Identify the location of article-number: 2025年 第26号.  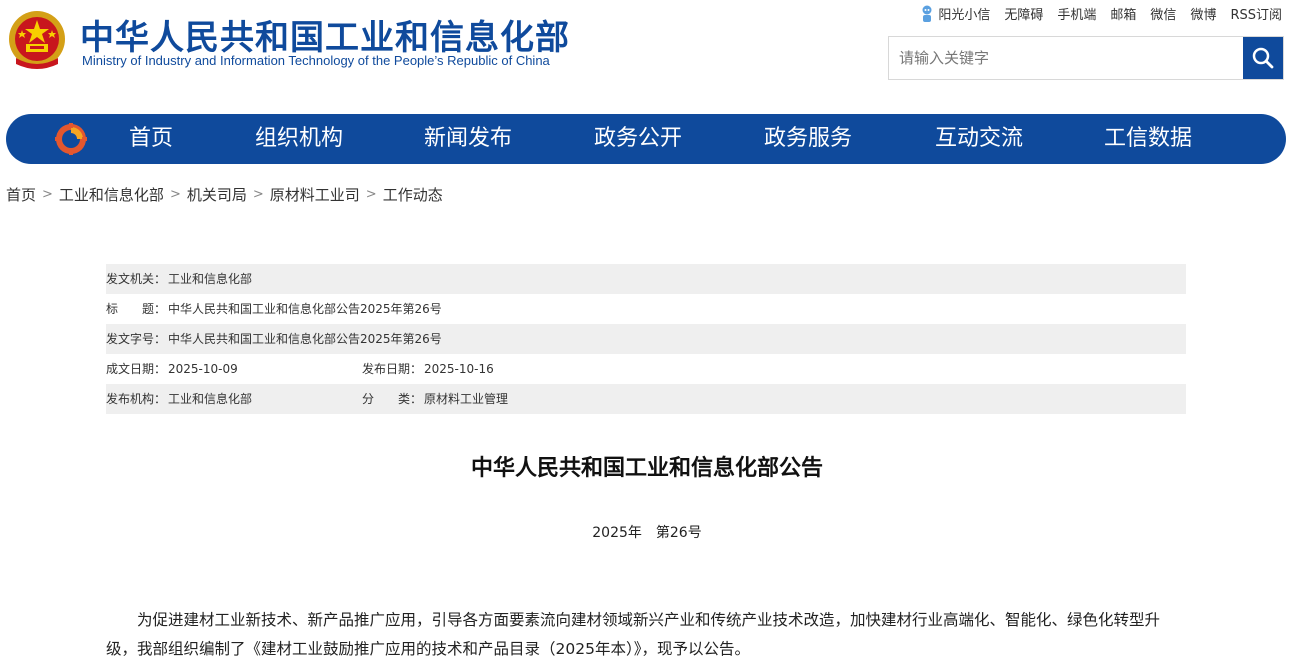
(647, 533).